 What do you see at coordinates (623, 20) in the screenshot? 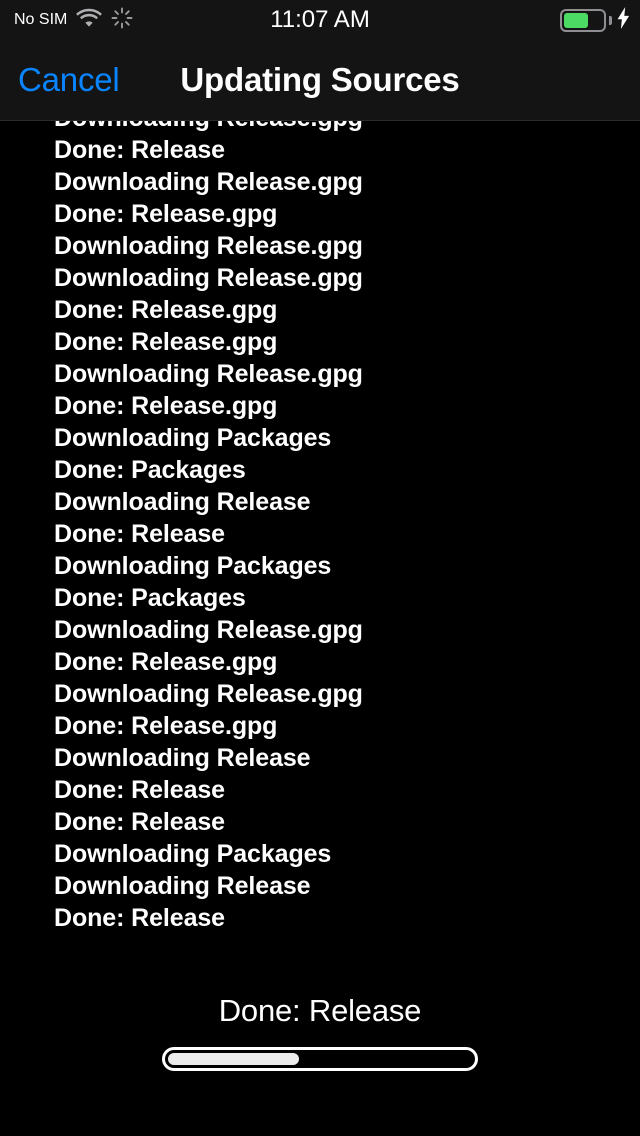
I see `lightning-bolt-icon` at bounding box center [623, 20].